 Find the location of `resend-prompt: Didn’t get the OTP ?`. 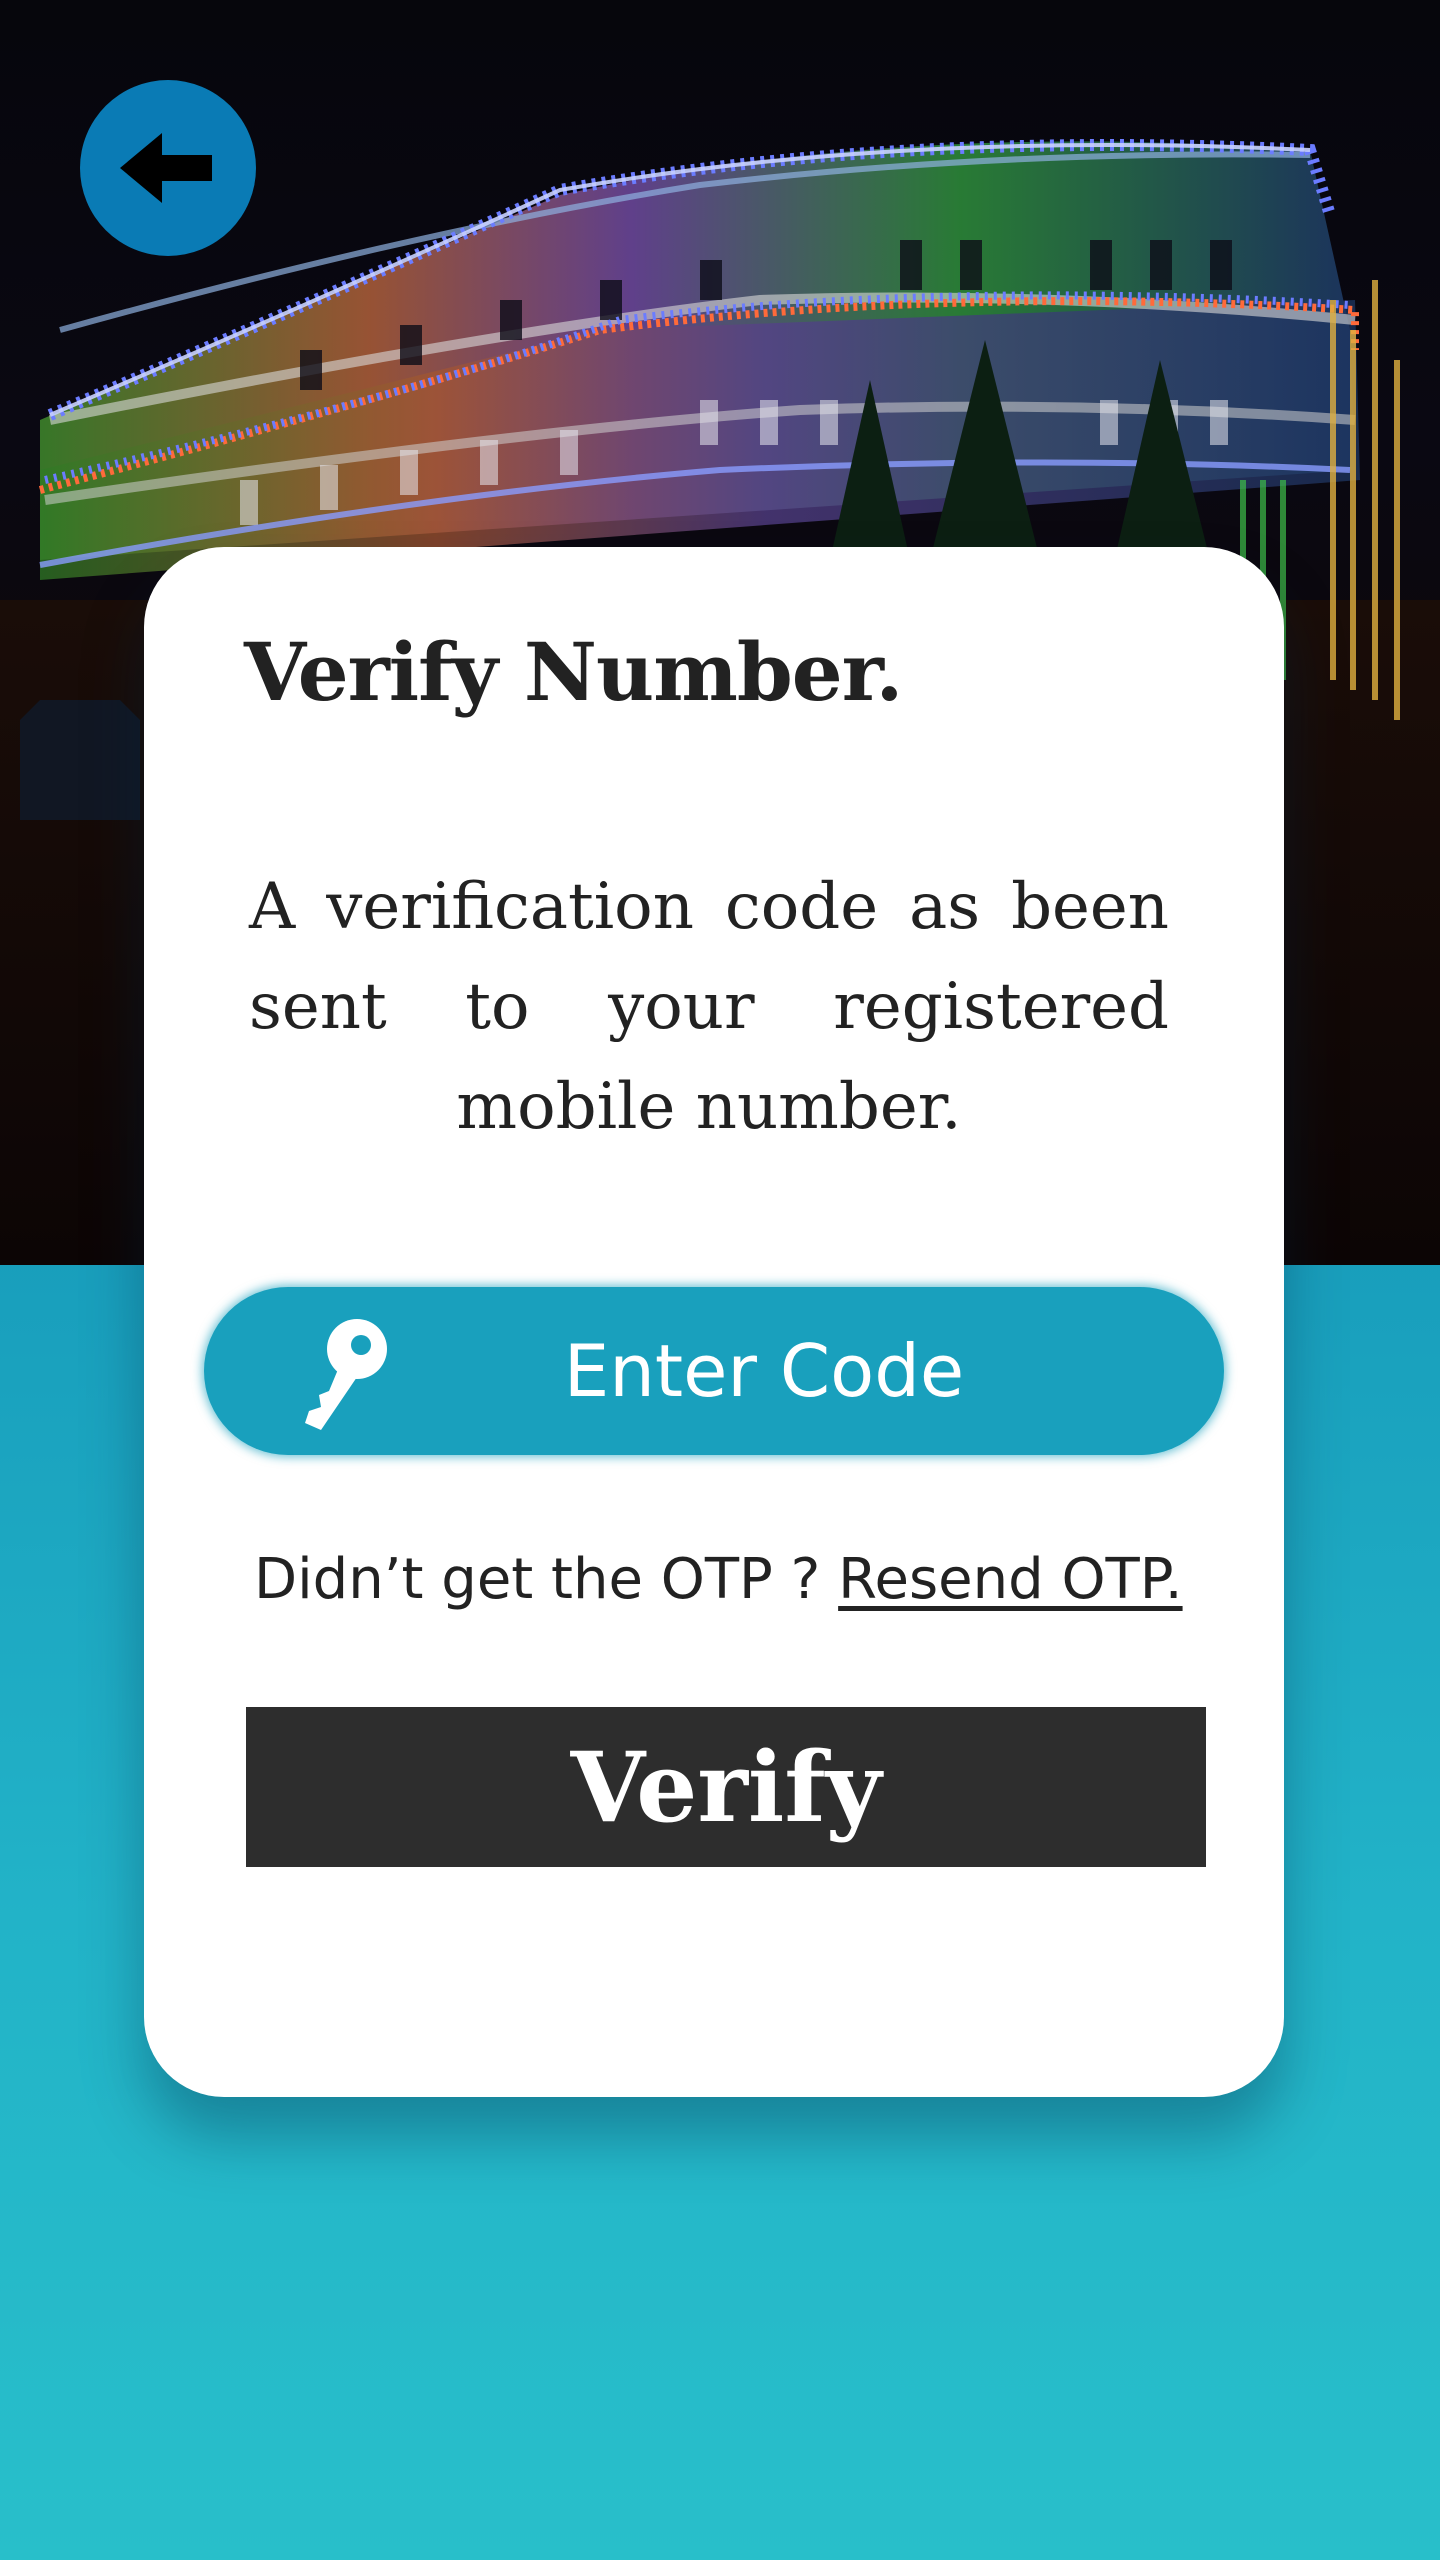

resend-prompt: Didn’t get the OTP ? is located at coordinates (546, 1579).